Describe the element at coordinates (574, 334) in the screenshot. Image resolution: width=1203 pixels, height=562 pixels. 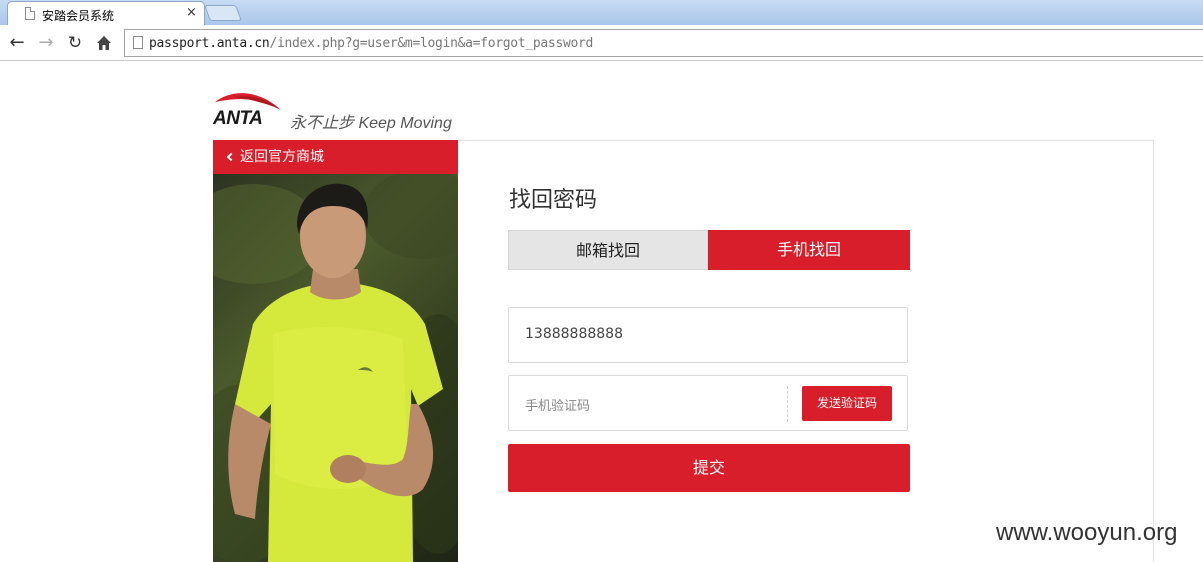
I see `phone-number-value: 13888888888` at that location.